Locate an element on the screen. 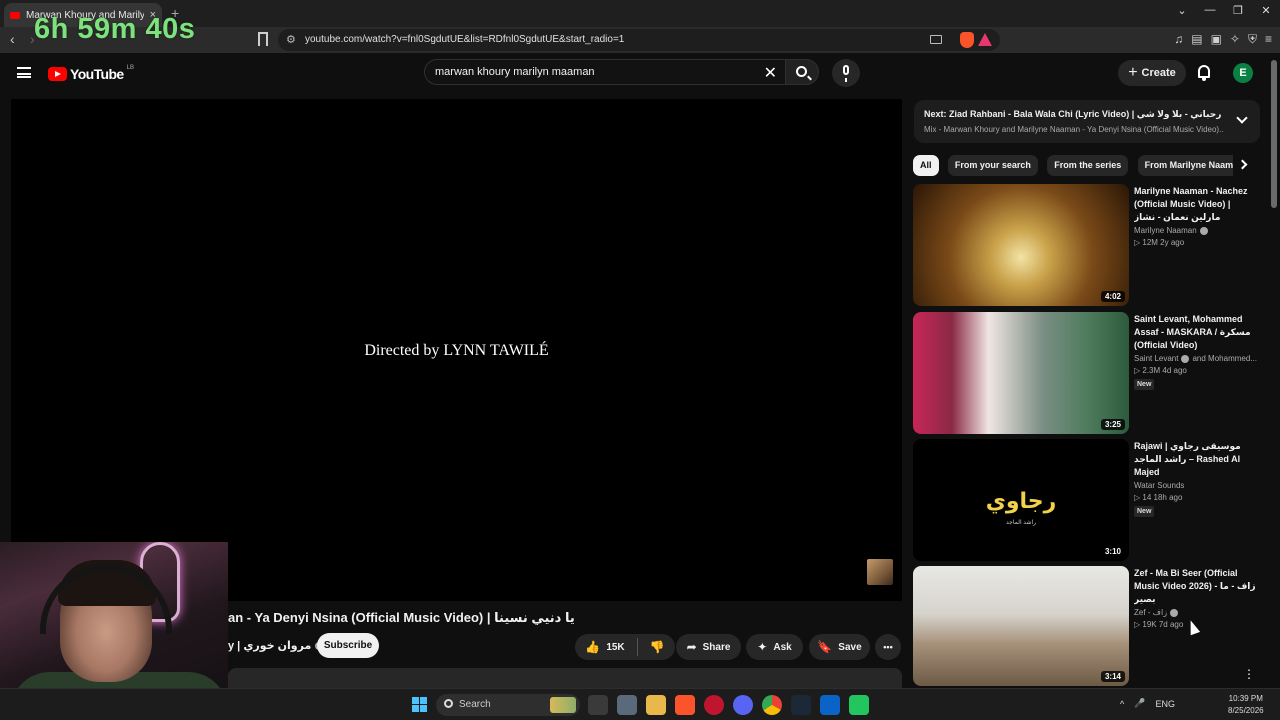 This screenshot has height=720, width=1280. settings-icon is located at coordinates (627, 705).